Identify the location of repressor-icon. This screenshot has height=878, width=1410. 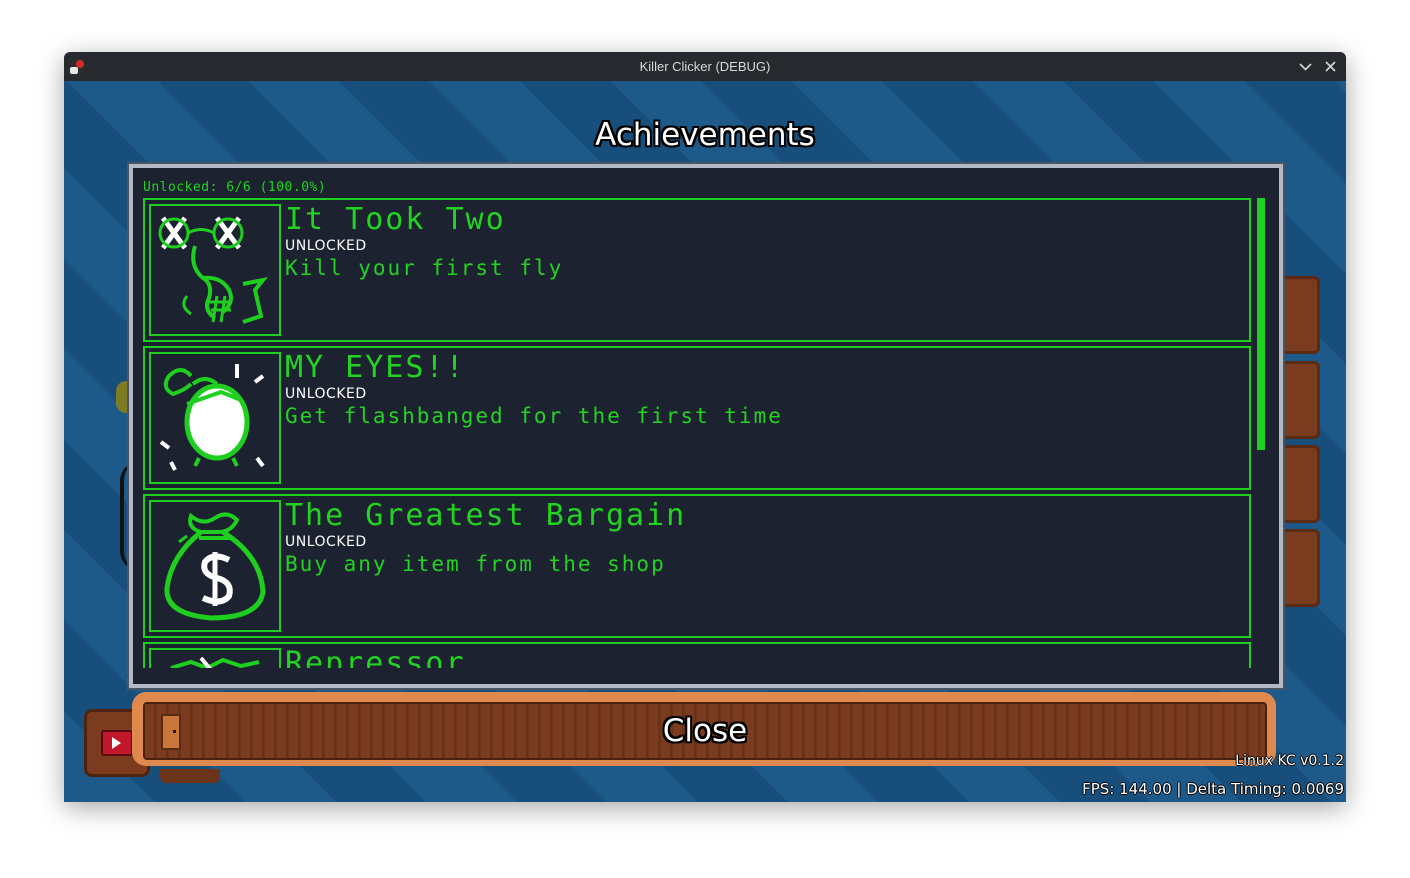
(215, 658).